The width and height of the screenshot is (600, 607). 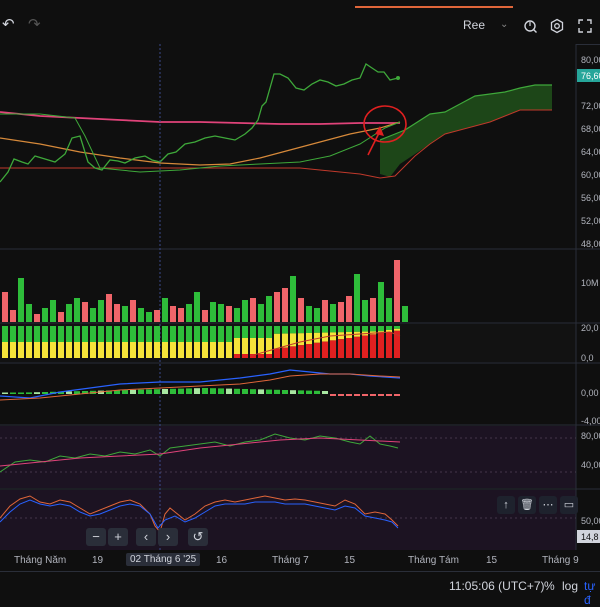 What do you see at coordinates (557, 25) in the screenshot?
I see `gear-icon` at bounding box center [557, 25].